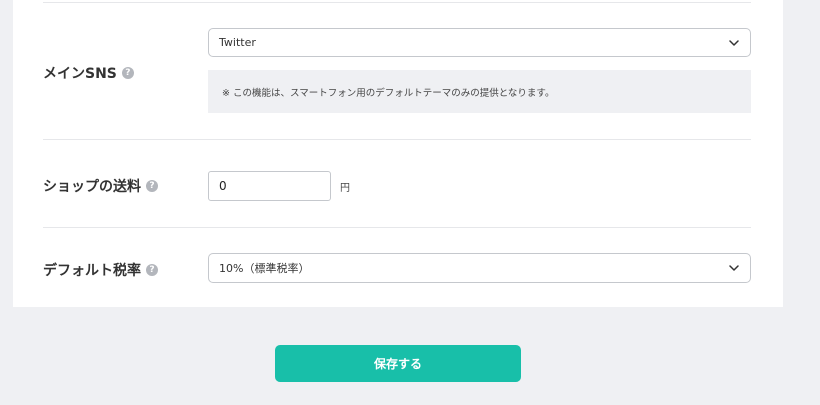 The image size is (820, 405). What do you see at coordinates (223, 186) in the screenshot?
I see `shipping-input-value: 0` at bounding box center [223, 186].